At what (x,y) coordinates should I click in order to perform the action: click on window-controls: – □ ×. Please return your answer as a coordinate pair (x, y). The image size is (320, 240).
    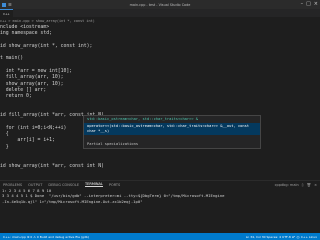
    Looking at the image, I should click on (309, 4).